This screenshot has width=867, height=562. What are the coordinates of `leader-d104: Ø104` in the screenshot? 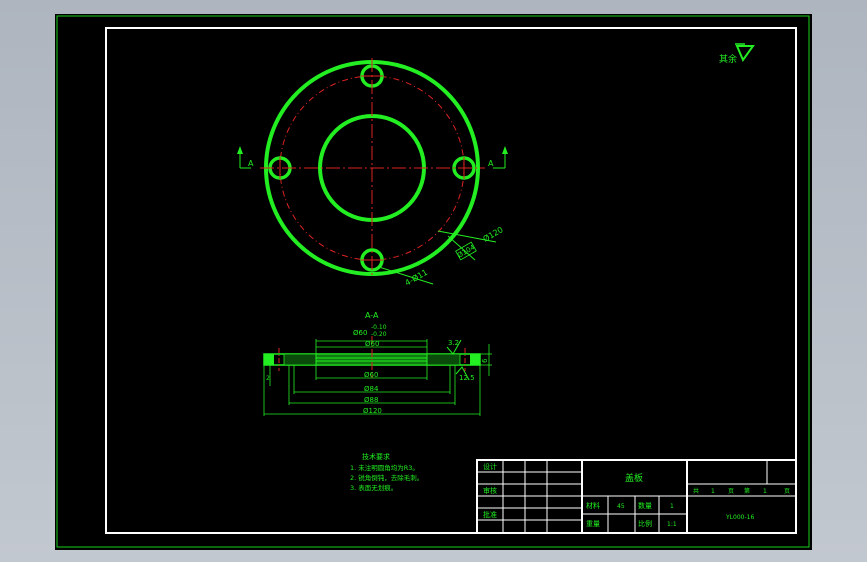 It's located at (462, 248).